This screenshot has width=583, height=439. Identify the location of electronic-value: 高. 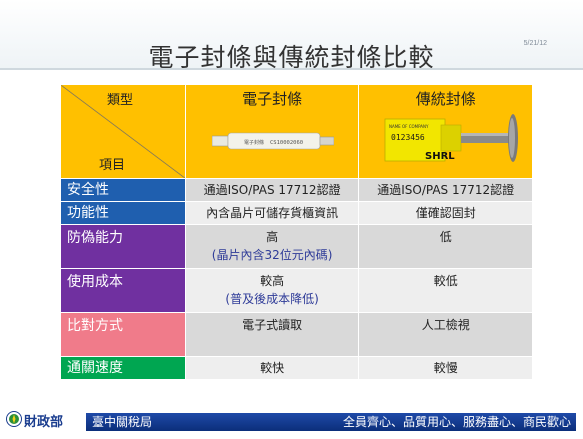
(272, 237).